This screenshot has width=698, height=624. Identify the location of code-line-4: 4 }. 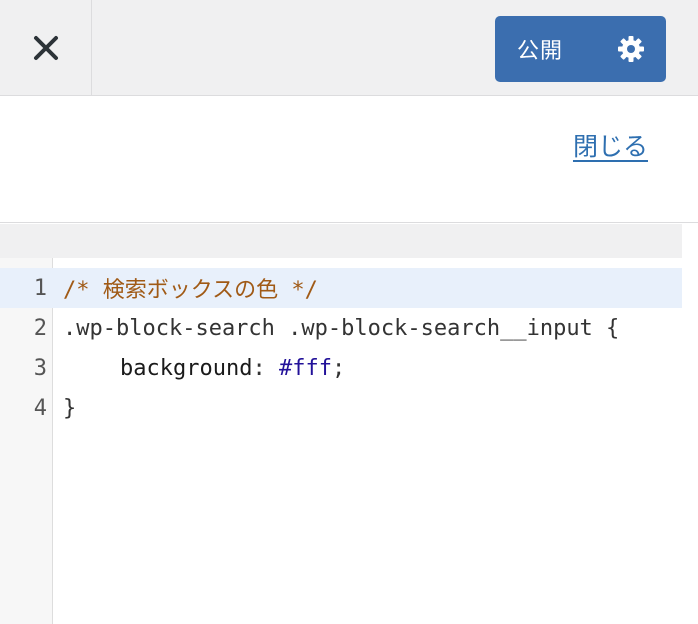
(341, 408).